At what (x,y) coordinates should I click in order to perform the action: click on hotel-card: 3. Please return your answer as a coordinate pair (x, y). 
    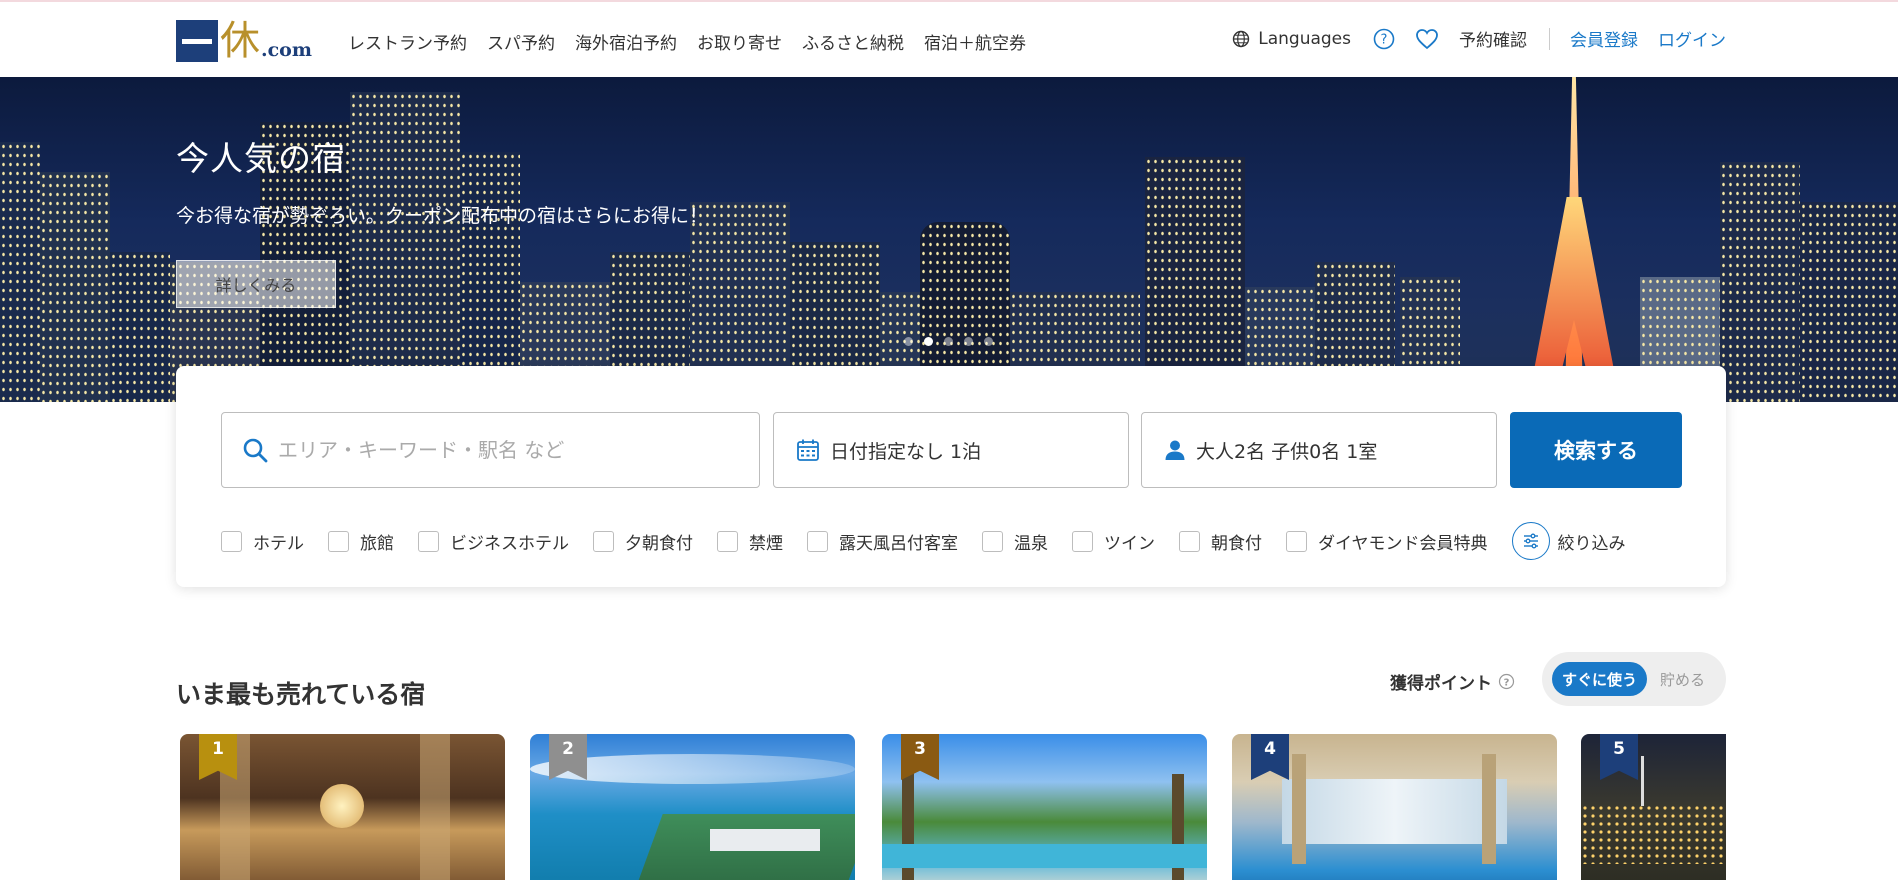
    Looking at the image, I should click on (1044, 807).